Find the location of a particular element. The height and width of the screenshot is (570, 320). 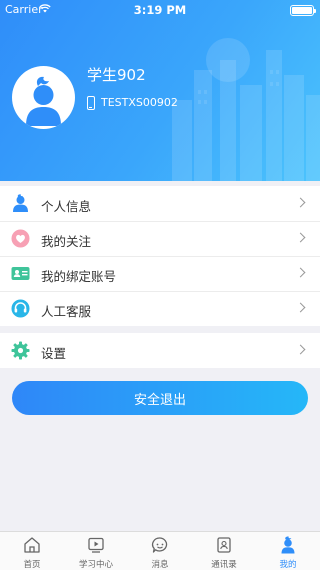

tab-contacts: 通讯录 is located at coordinates (224, 551).